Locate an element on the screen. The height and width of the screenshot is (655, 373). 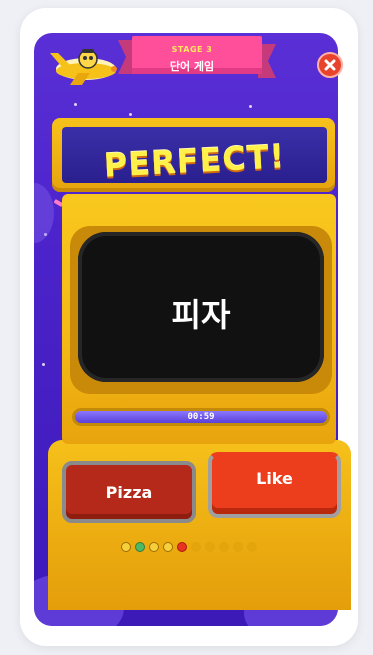
close-icon is located at coordinates (330, 65).